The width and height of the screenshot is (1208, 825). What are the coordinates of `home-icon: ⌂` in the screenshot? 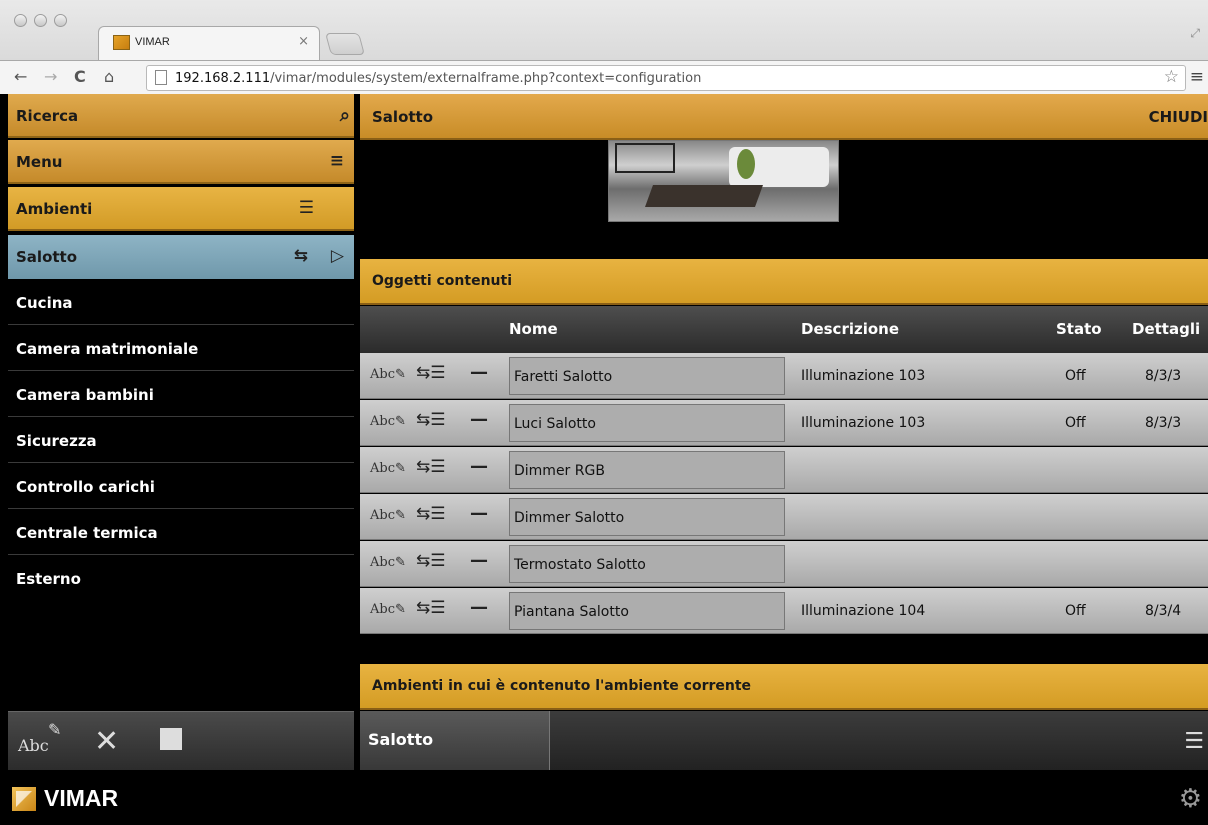 It's located at (109, 76).